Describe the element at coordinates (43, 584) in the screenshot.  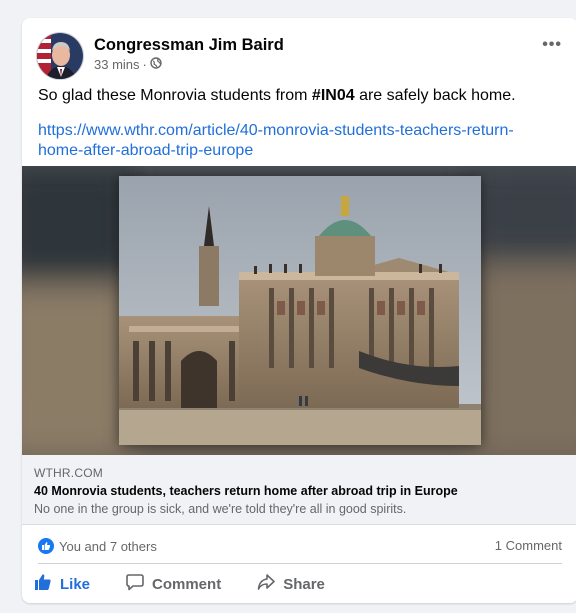
I see `thumbs-up-icon` at that location.